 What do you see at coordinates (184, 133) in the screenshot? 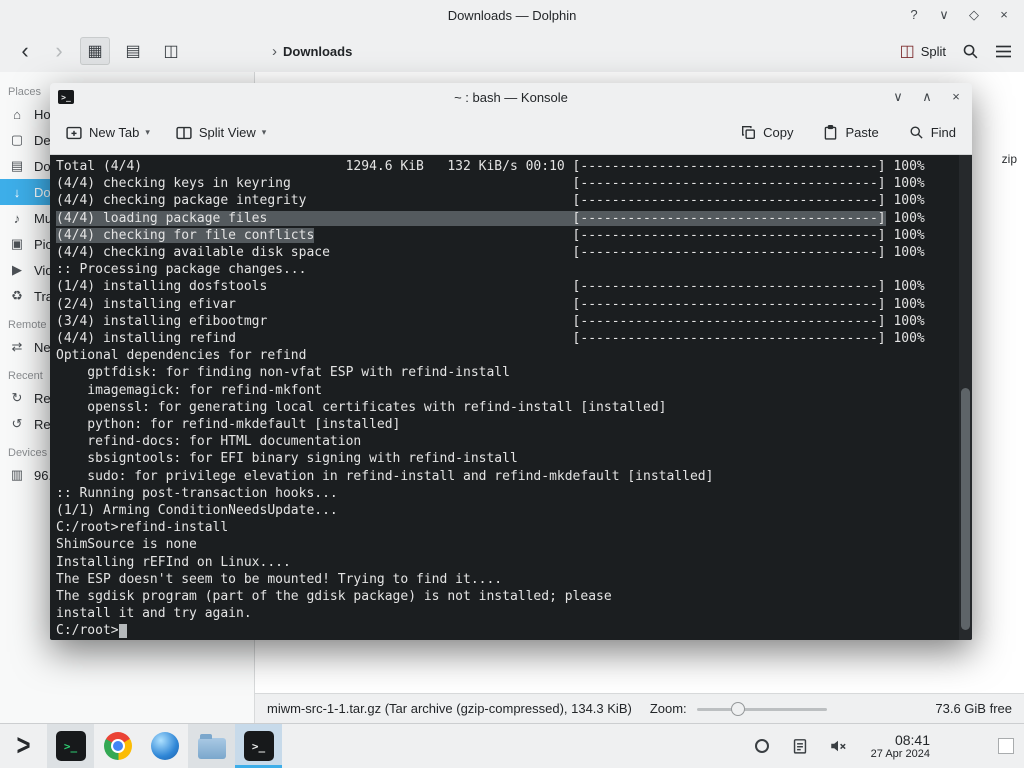
I see `split-view-icon` at bounding box center [184, 133].